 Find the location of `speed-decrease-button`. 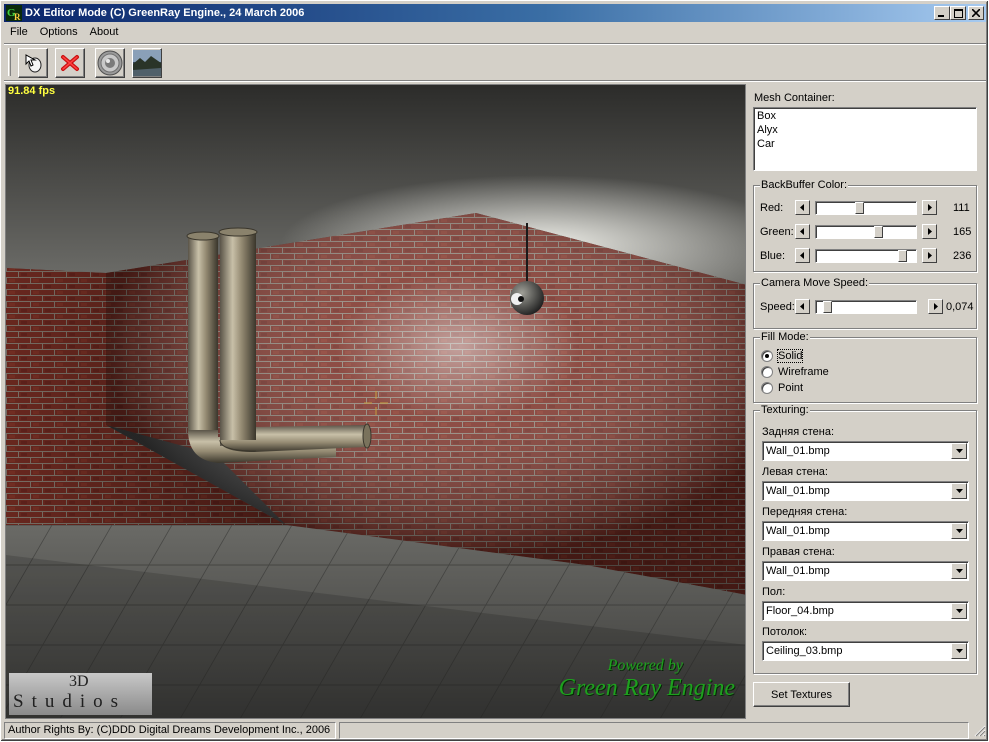

speed-decrease-button is located at coordinates (802, 306).